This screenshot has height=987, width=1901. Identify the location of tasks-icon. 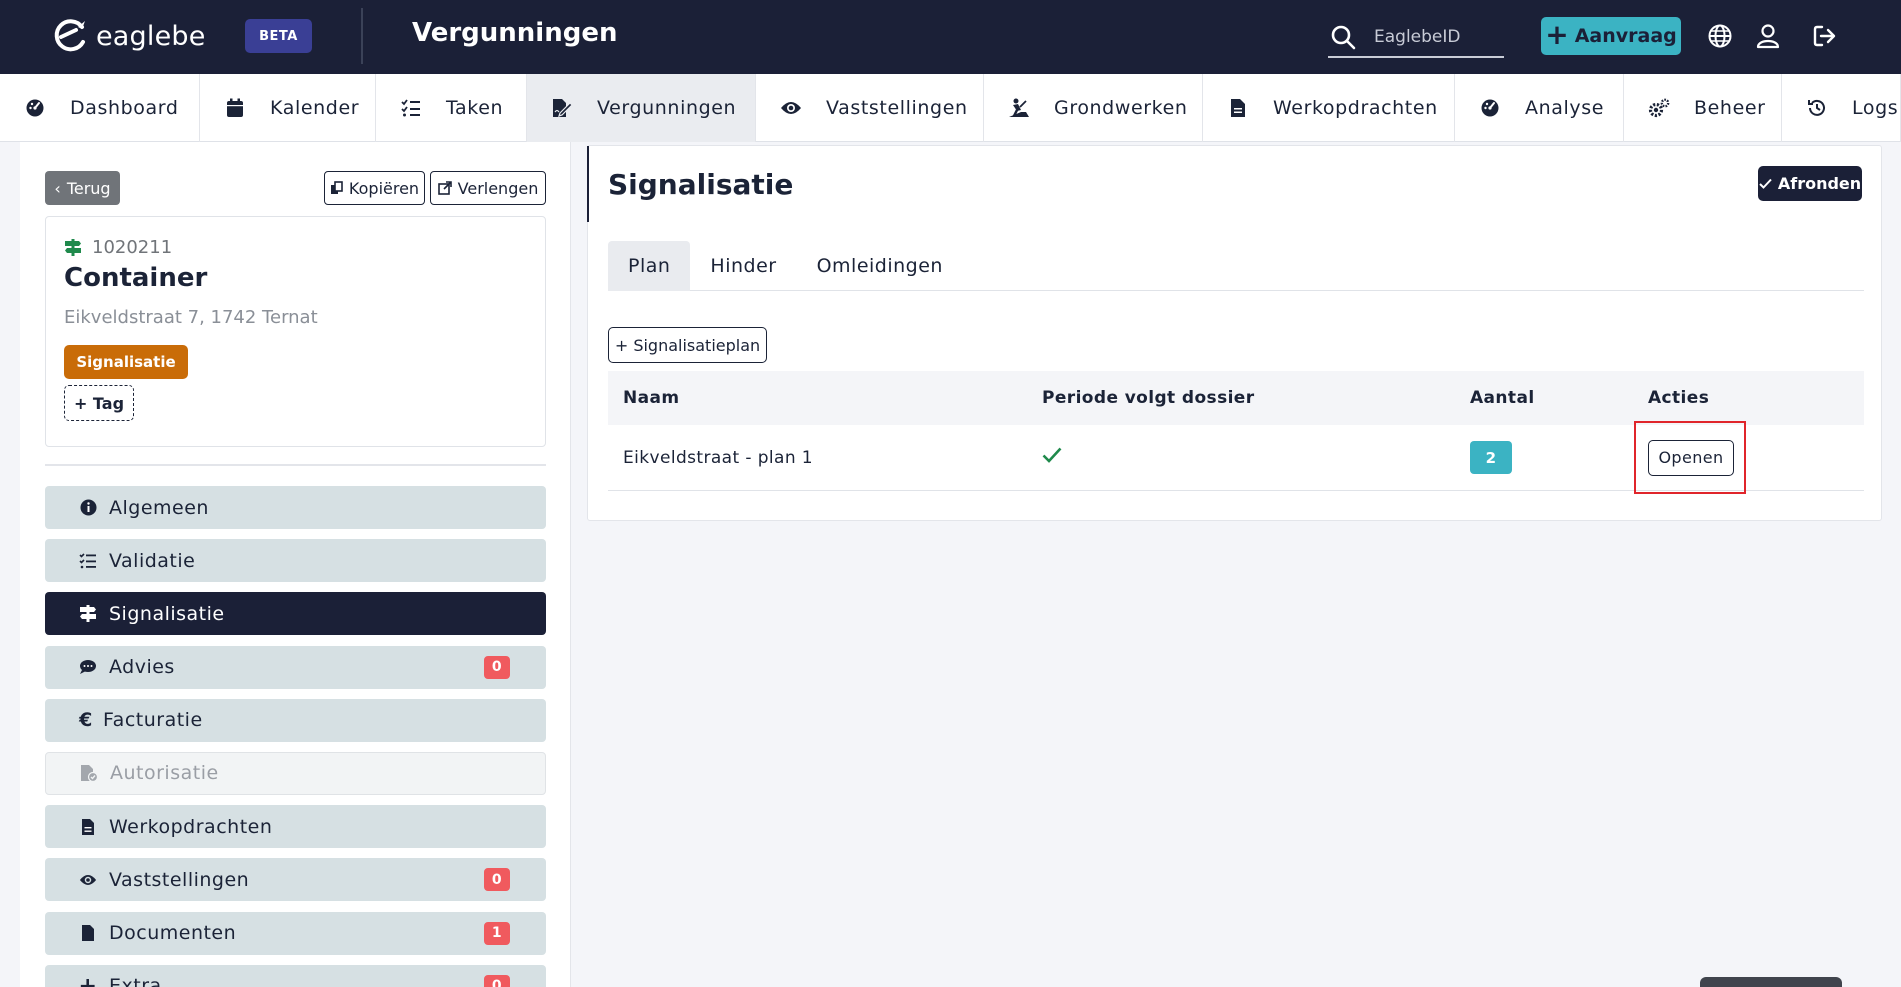
(411, 108).